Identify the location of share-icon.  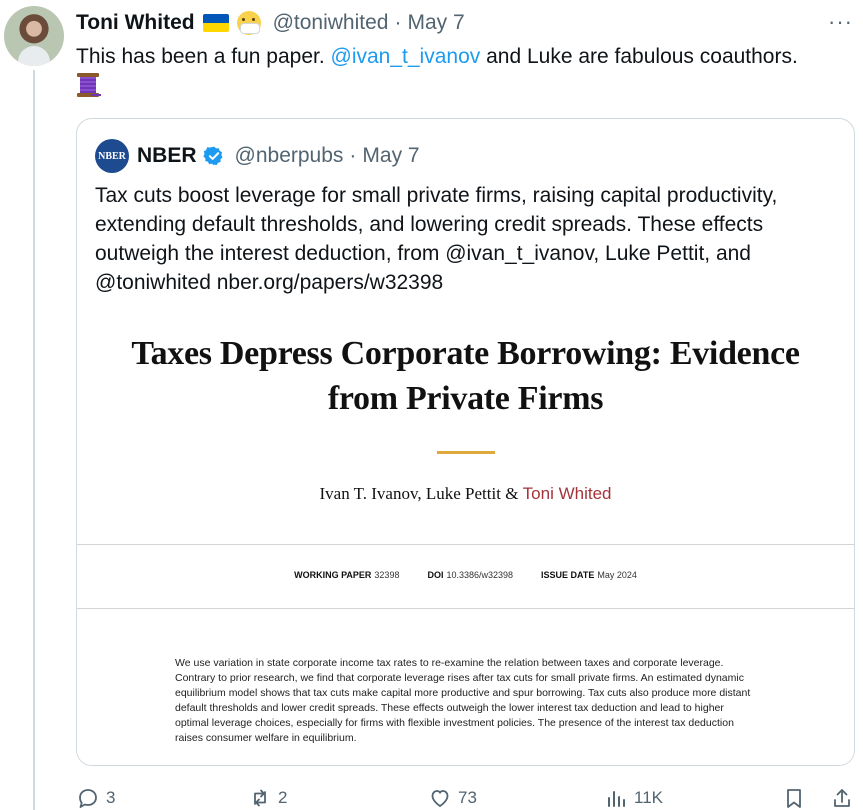
(842, 798).